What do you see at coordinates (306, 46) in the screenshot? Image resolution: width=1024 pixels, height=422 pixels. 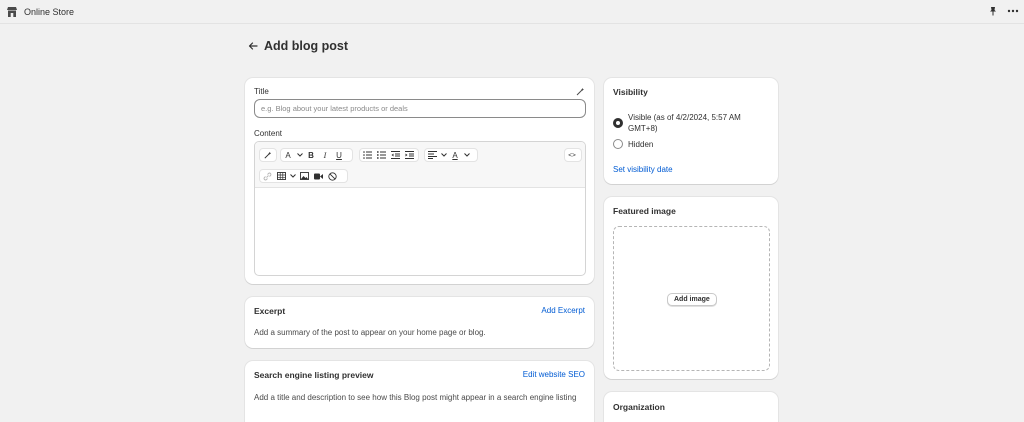 I see `page-title: Add blog post` at bounding box center [306, 46].